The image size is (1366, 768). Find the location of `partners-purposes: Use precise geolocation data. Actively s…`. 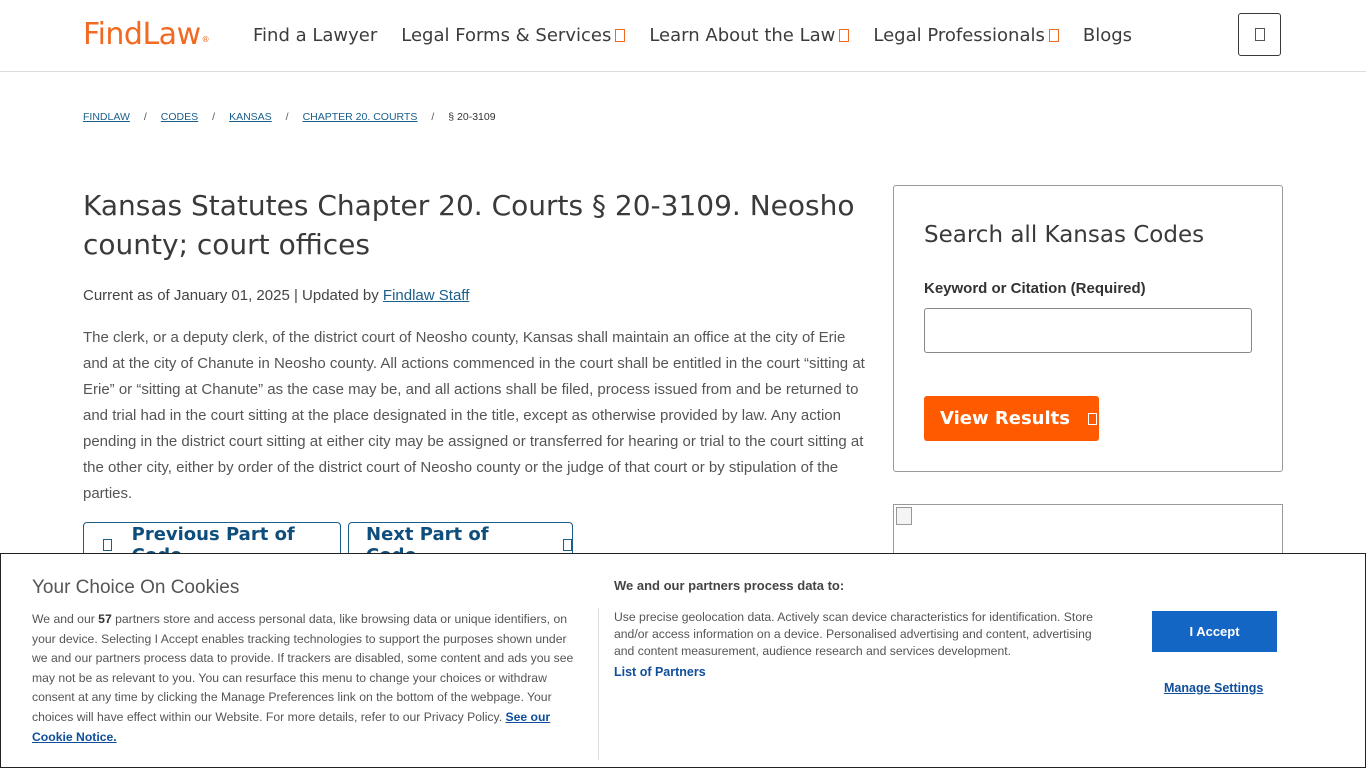

partners-purposes: Use precise geolocation data. Actively s… is located at coordinates (853, 634).